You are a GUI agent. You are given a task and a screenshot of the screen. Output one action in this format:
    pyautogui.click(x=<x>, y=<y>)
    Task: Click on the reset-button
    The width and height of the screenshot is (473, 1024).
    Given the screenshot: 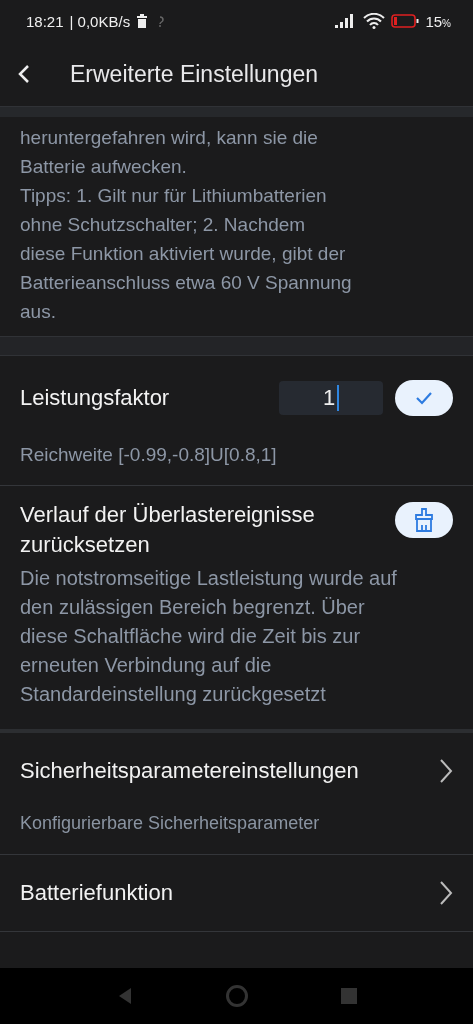 What is the action you would take?
    pyautogui.click(x=424, y=520)
    